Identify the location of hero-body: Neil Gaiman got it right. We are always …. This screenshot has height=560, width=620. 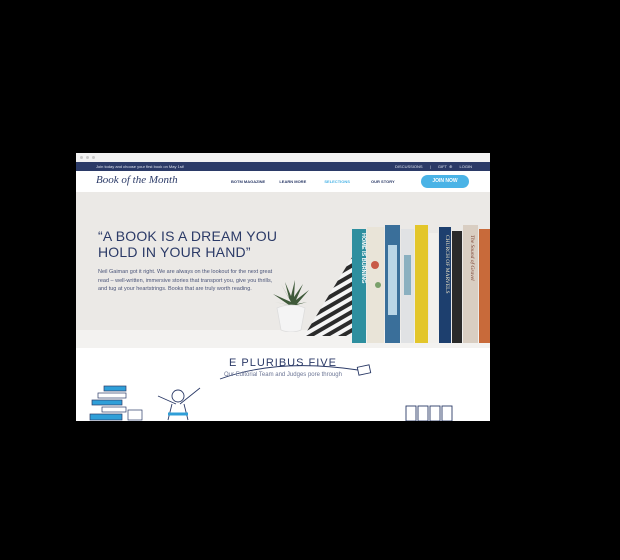
(185, 280).